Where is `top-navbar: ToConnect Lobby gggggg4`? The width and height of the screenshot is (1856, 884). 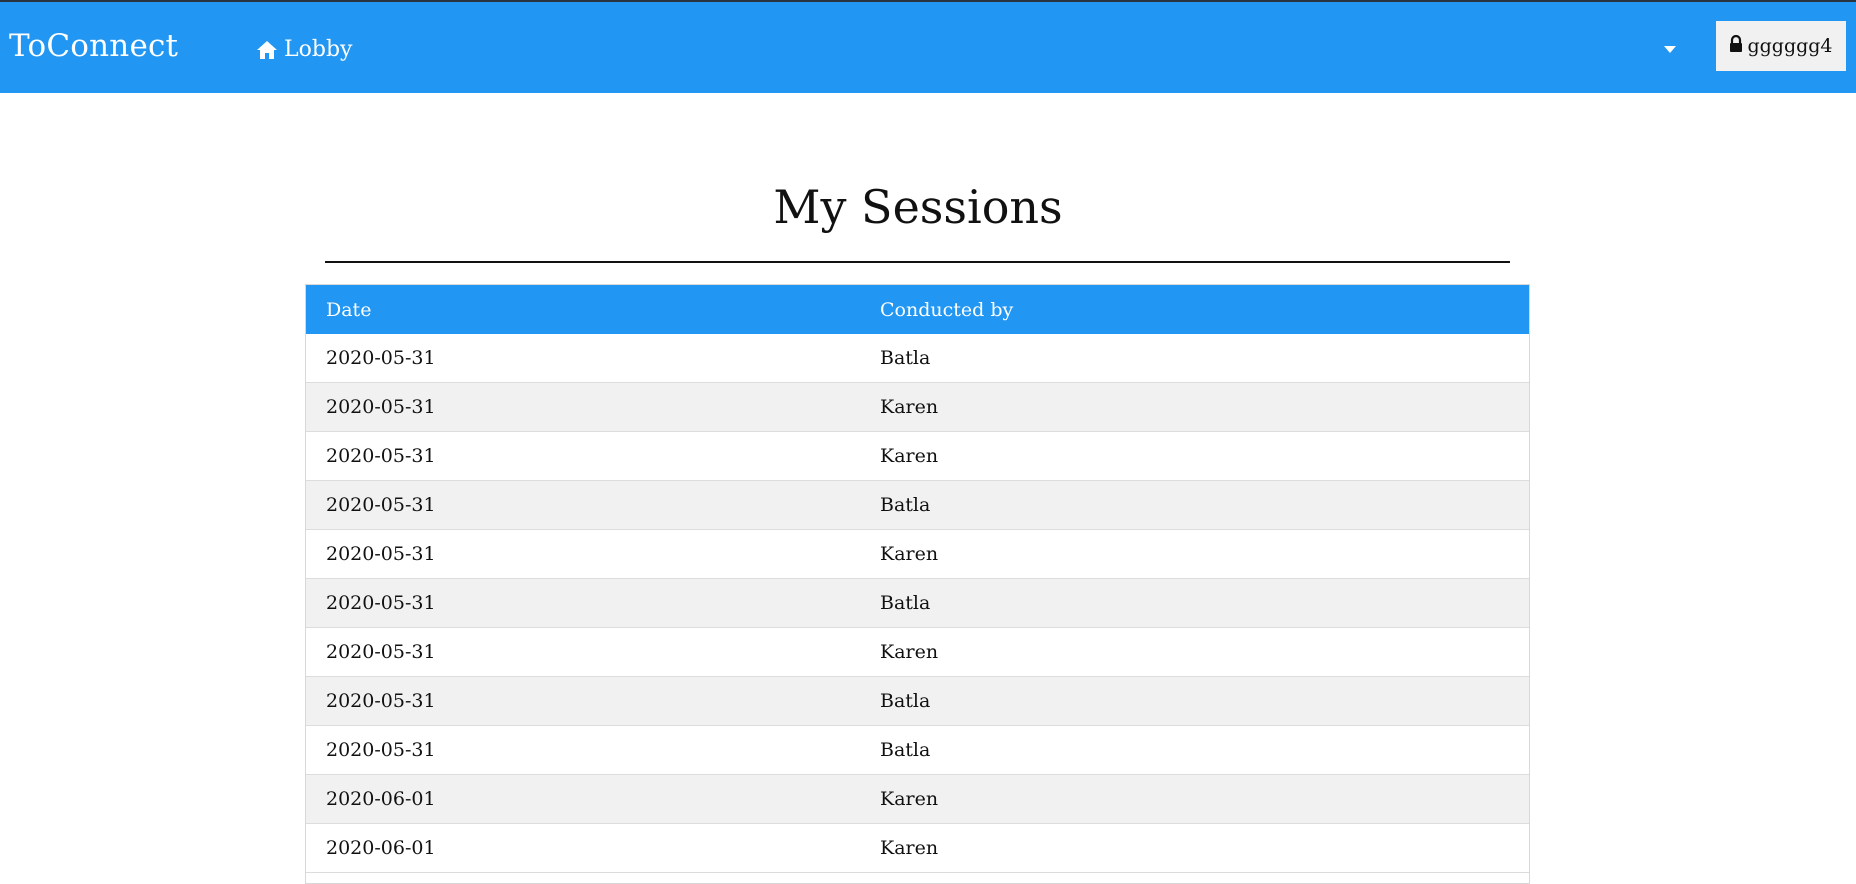 top-navbar: ToConnect Lobby gggggg4 is located at coordinates (928, 47).